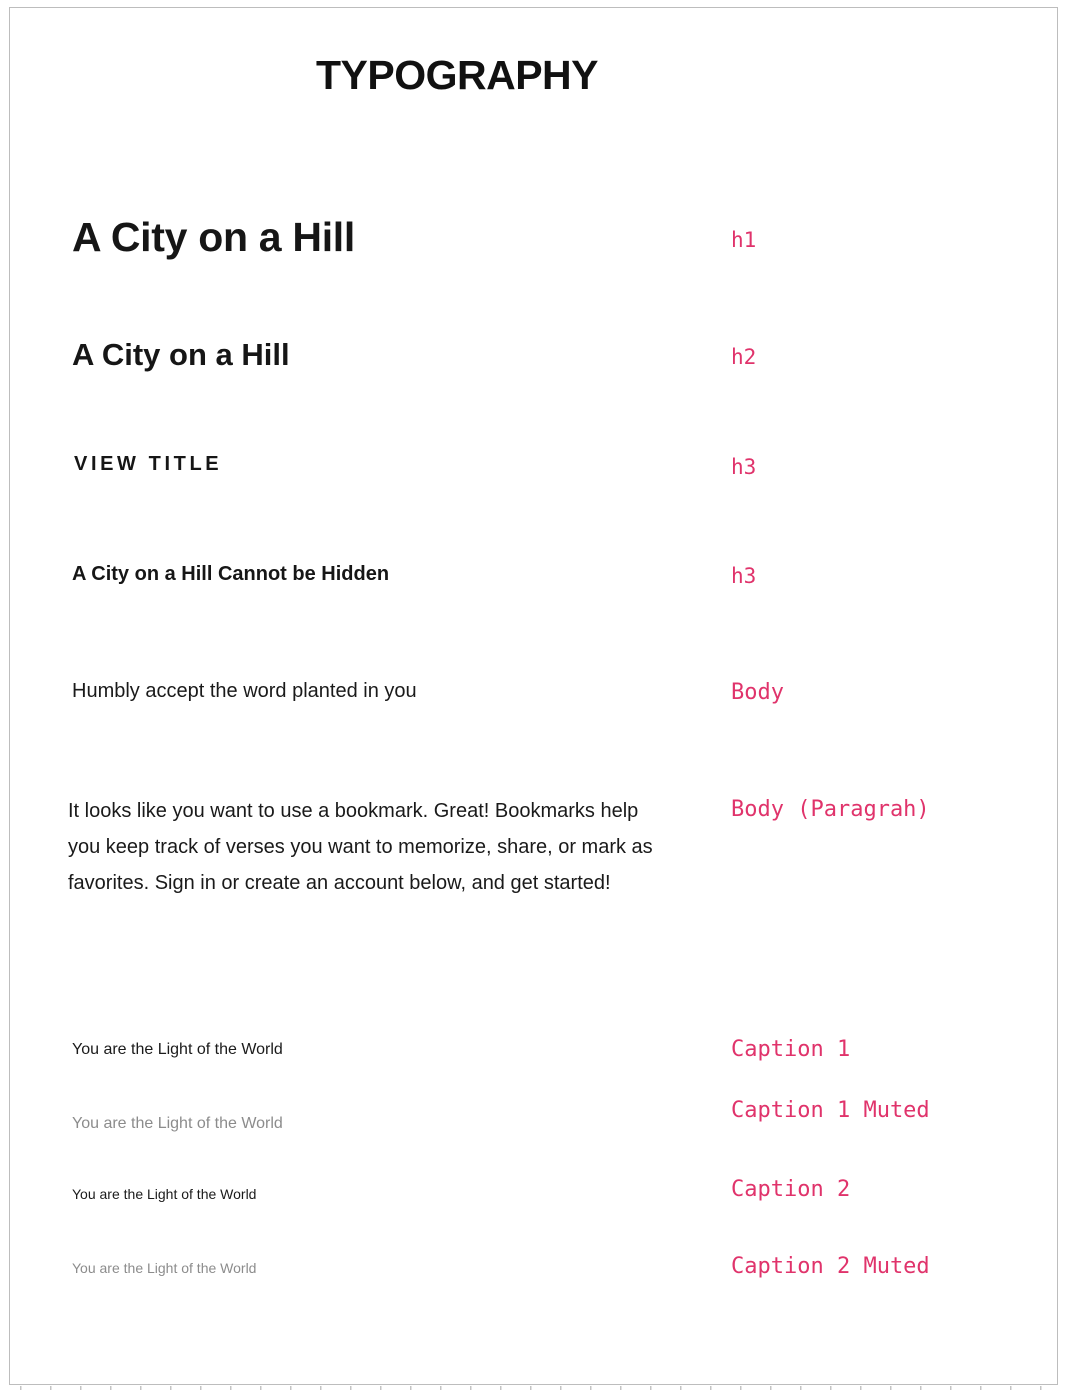 This screenshot has height=1396, width=1066. What do you see at coordinates (148, 464) in the screenshot?
I see `sample-view-title: VIEW TITLE` at bounding box center [148, 464].